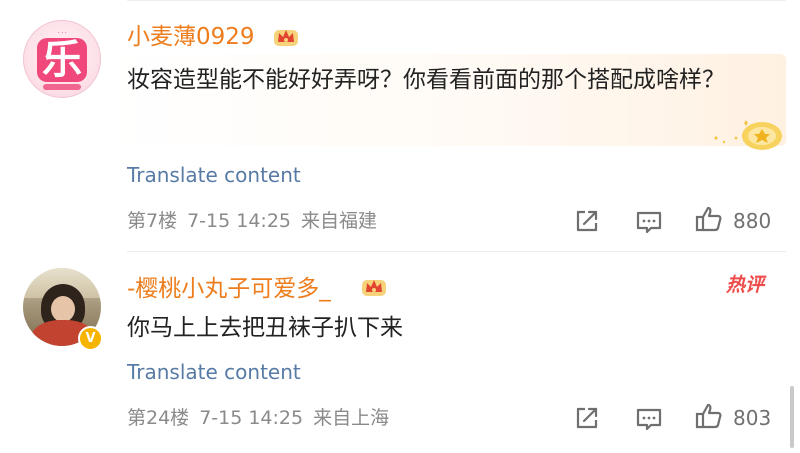  I want to click on hot-comment-tag: 热评, so click(745, 285).